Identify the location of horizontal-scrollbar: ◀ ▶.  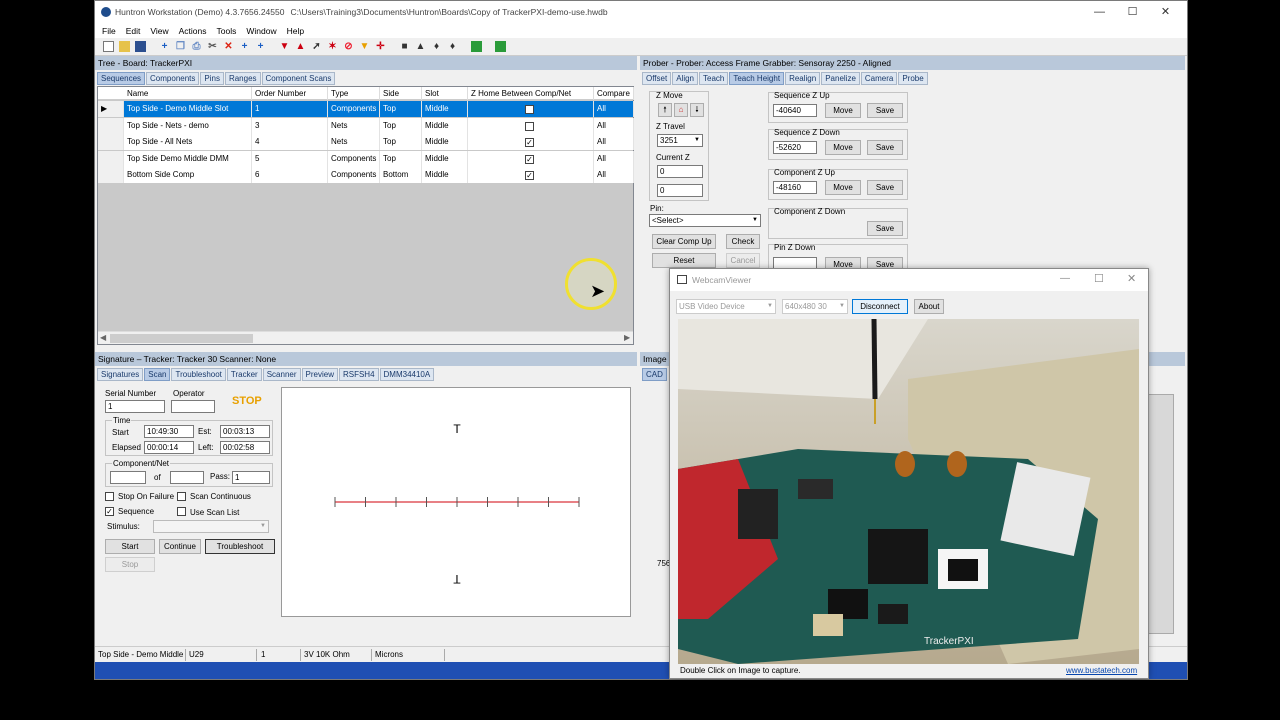
(365, 337).